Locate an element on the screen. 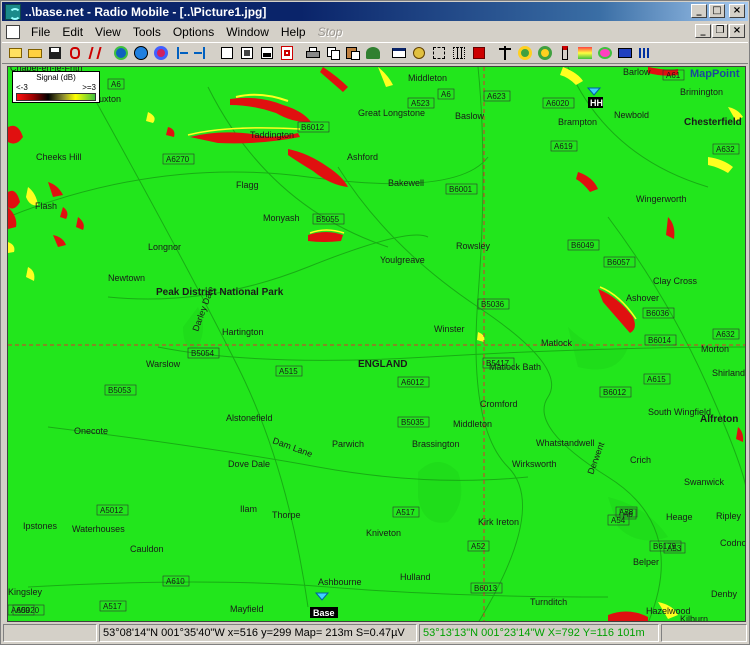  unit-hh: HH is located at coordinates (594, 97).